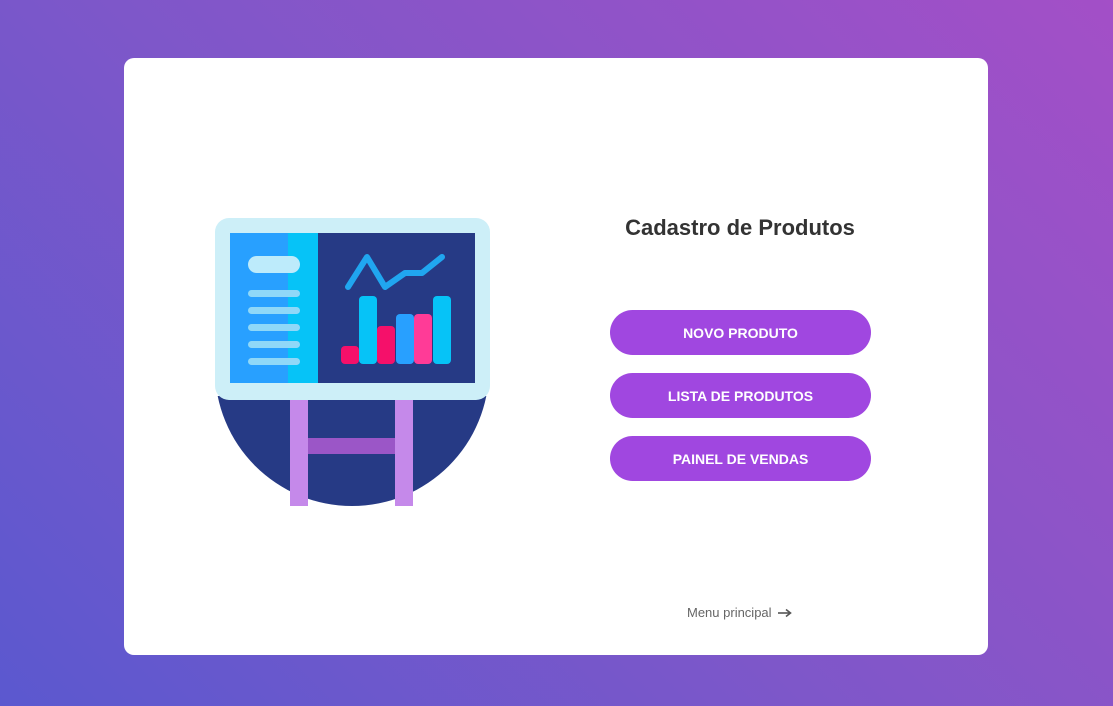  Describe the element at coordinates (740, 227) in the screenshot. I see `page-title: Cadastro de Produtos` at that location.